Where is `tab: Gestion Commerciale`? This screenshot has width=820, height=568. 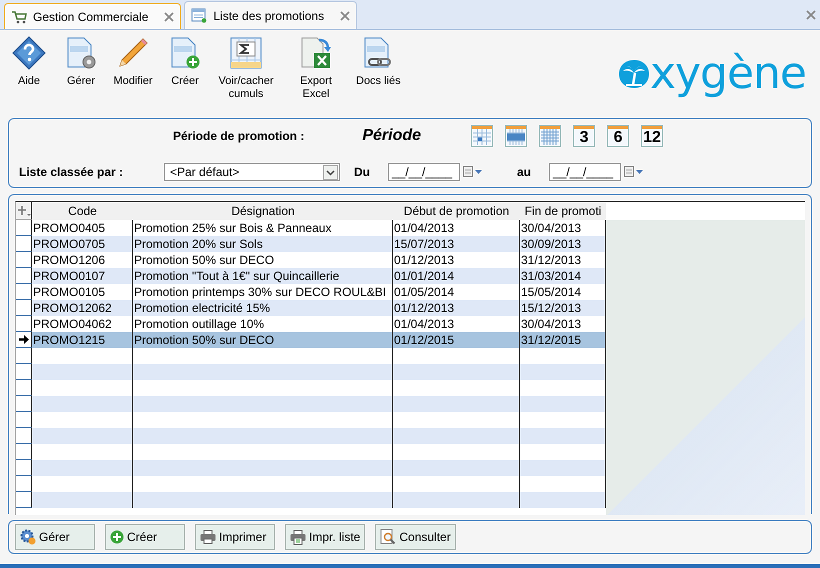 tab: Gestion Commerciale is located at coordinates (93, 16).